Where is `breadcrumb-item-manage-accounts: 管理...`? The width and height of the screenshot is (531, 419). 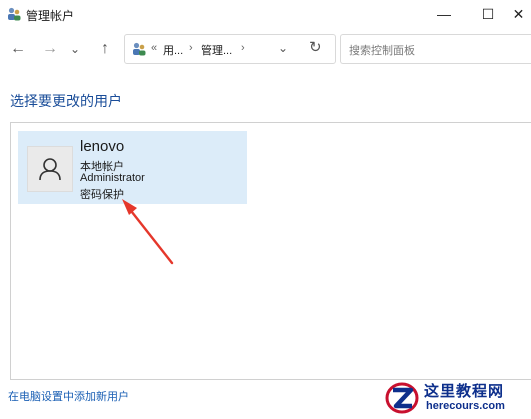
breadcrumb-item-manage-accounts: 管理... is located at coordinates (216, 50).